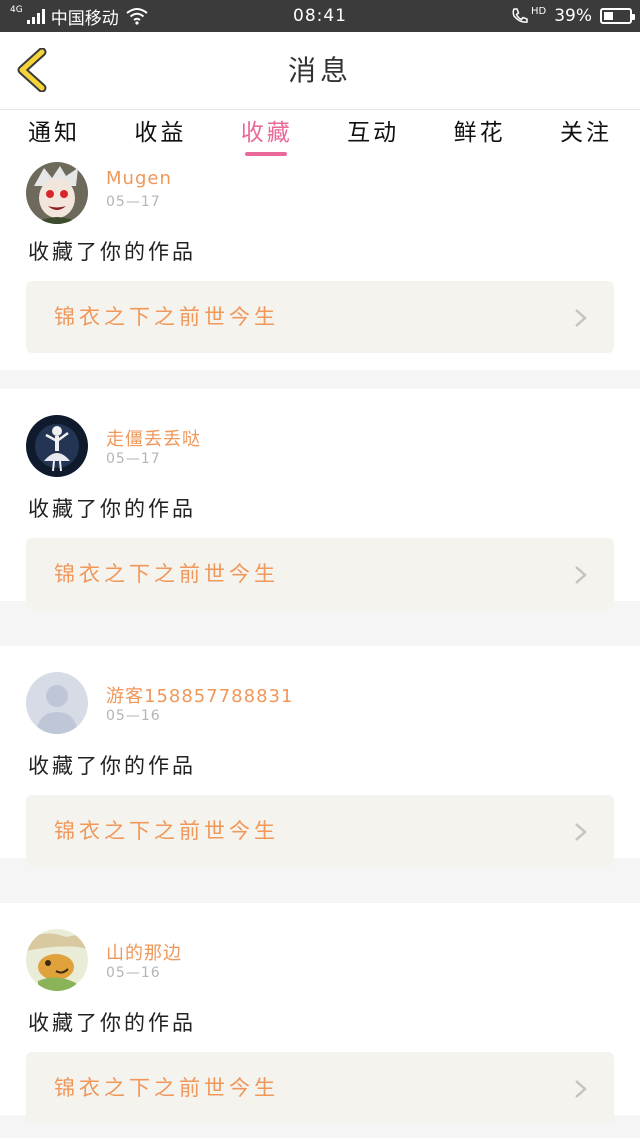  I want to click on status-right: HD 39%, so click(573, 16).